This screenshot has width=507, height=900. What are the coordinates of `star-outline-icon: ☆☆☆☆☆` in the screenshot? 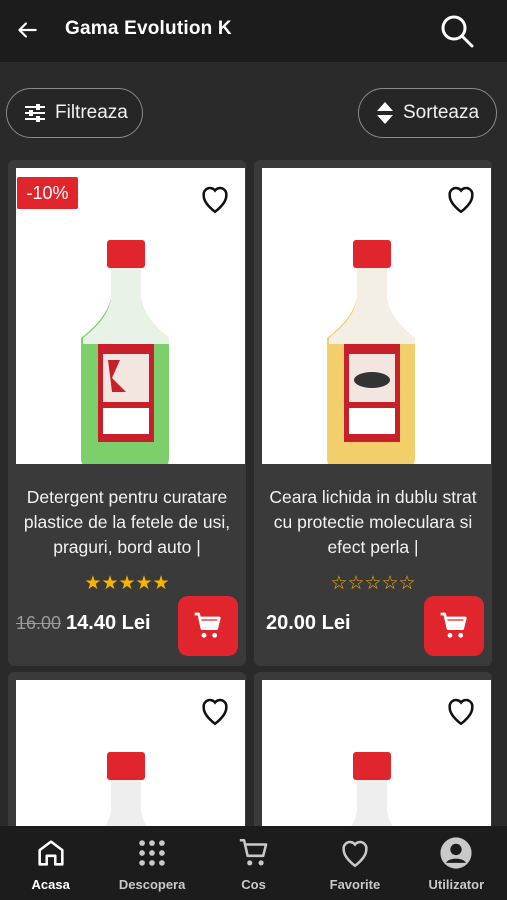 It's located at (373, 583).